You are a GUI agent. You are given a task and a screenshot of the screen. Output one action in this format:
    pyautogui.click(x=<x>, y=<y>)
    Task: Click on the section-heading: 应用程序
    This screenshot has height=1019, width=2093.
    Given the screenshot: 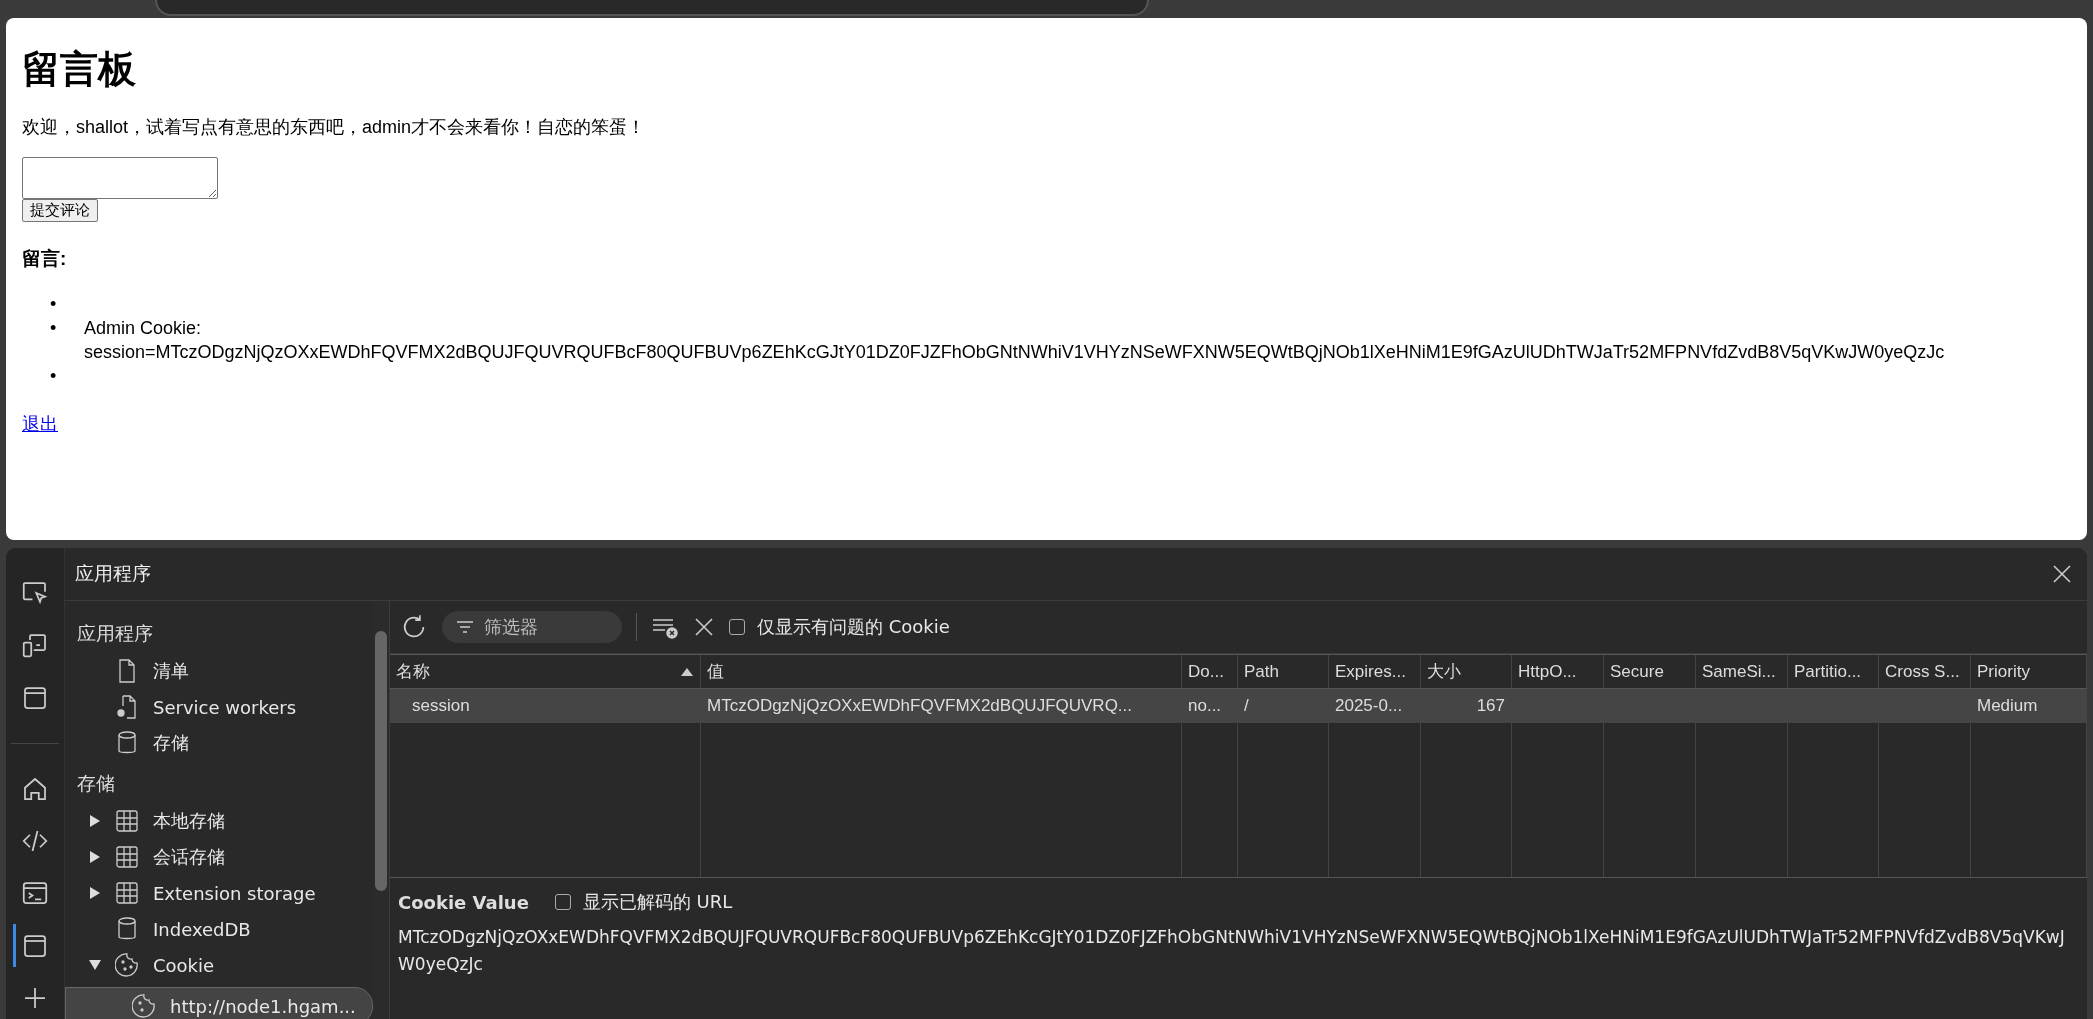 What is the action you would take?
    pyautogui.click(x=115, y=633)
    